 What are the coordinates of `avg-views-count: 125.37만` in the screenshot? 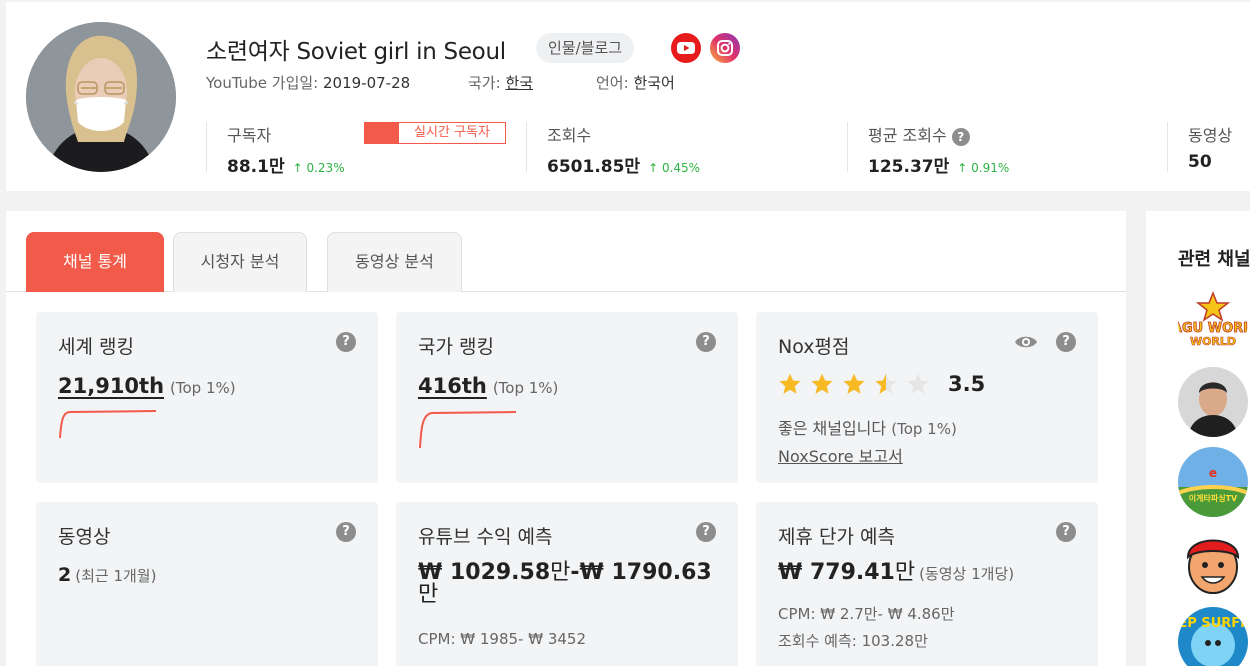 It's located at (909, 167).